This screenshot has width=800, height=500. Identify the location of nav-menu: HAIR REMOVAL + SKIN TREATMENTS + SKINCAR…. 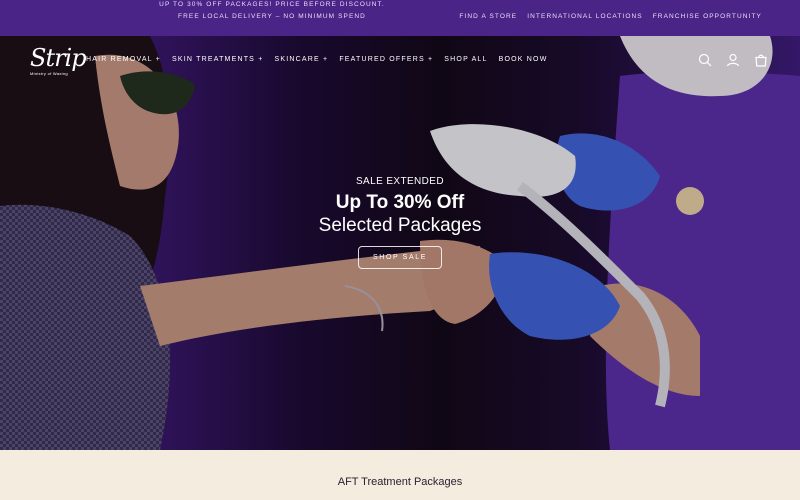
(317, 59).